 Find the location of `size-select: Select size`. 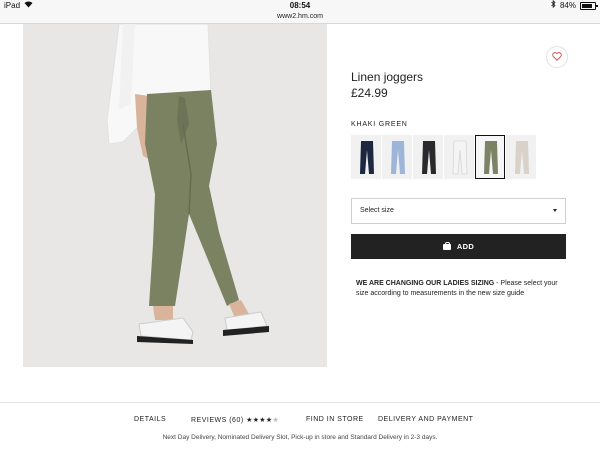

size-select: Select size is located at coordinates (458, 211).